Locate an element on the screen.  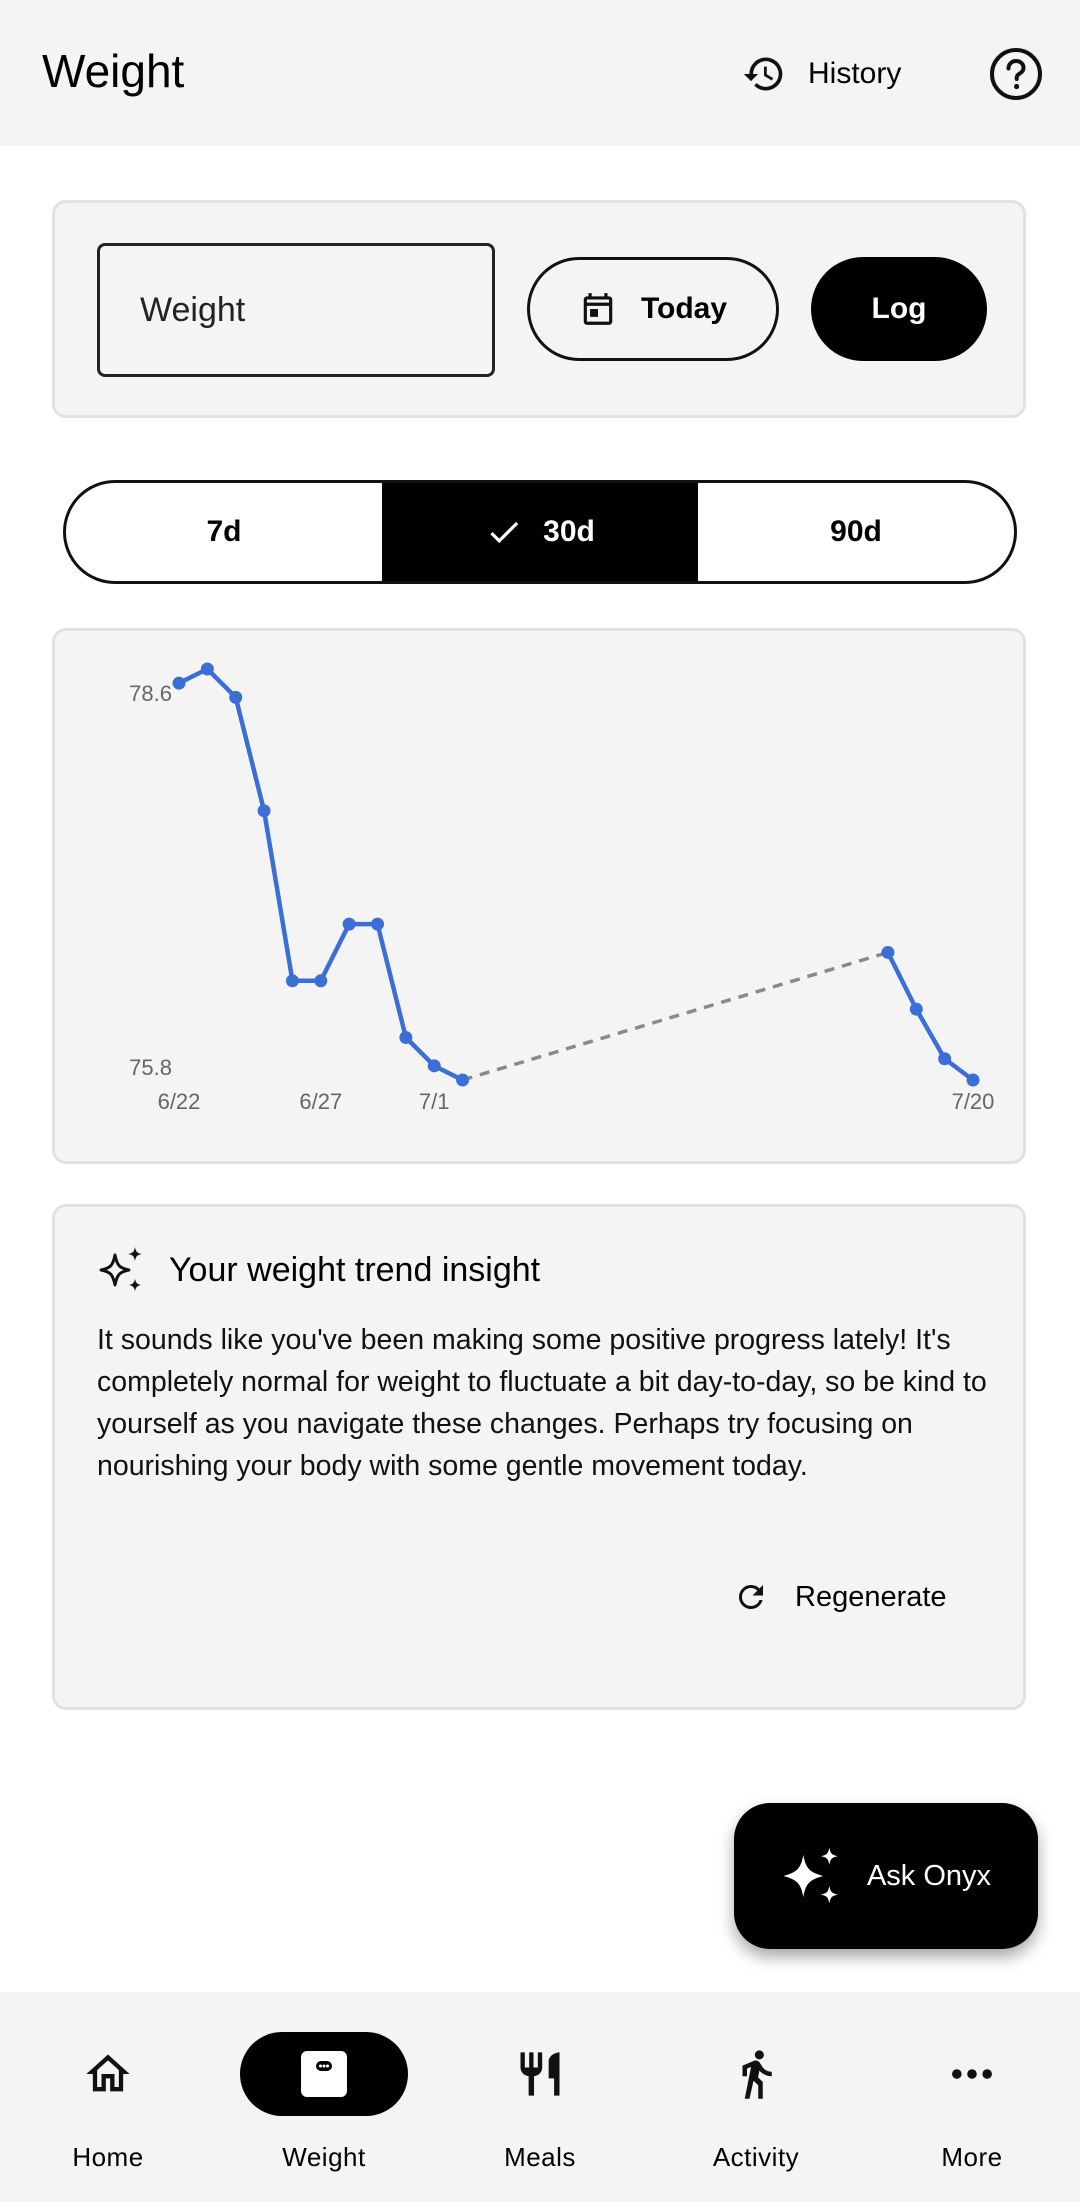
nav-meals-label: Meals is located at coordinates (540, 2157).